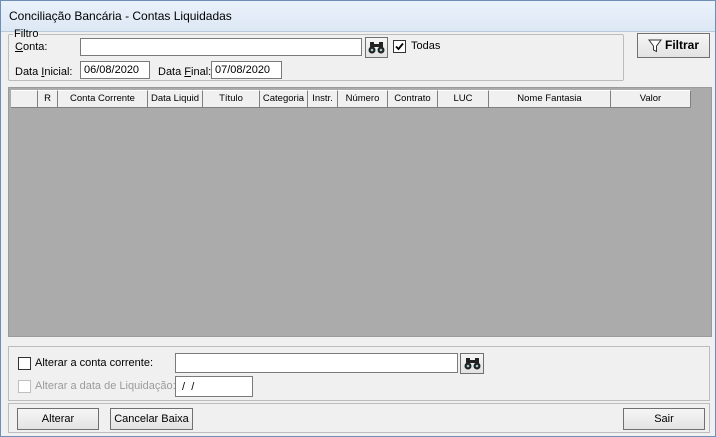  I want to click on todas-label: Todas, so click(426, 46).